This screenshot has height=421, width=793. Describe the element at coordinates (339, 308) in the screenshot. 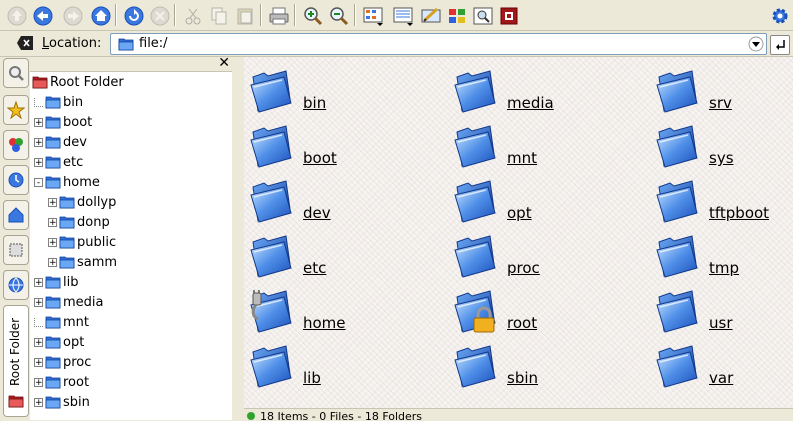

I see `file-item-home: home` at that location.